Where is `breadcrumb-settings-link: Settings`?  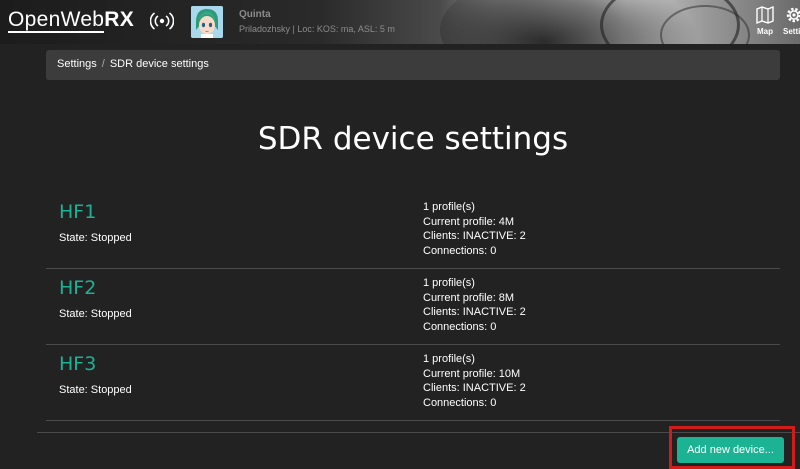 breadcrumb-settings-link: Settings is located at coordinates (77, 64).